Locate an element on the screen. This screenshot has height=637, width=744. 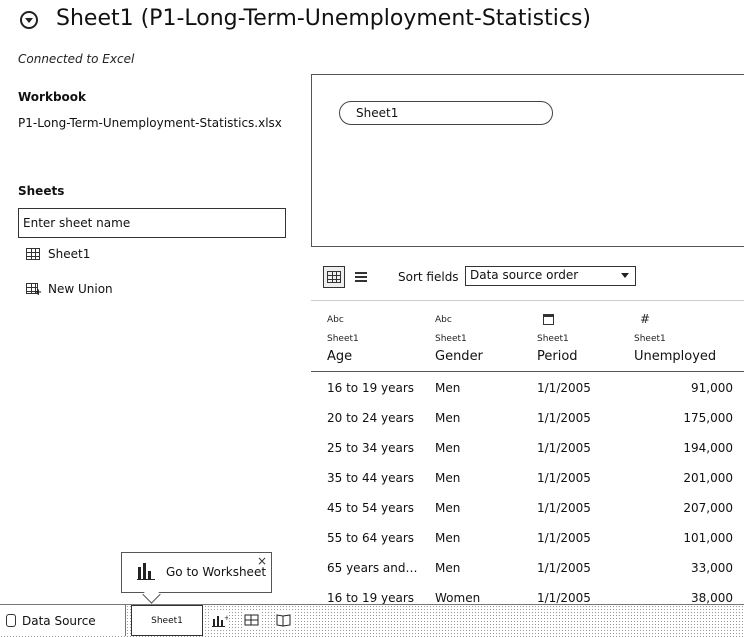
cell-unemployed: 194,000 is located at coordinates (708, 448).